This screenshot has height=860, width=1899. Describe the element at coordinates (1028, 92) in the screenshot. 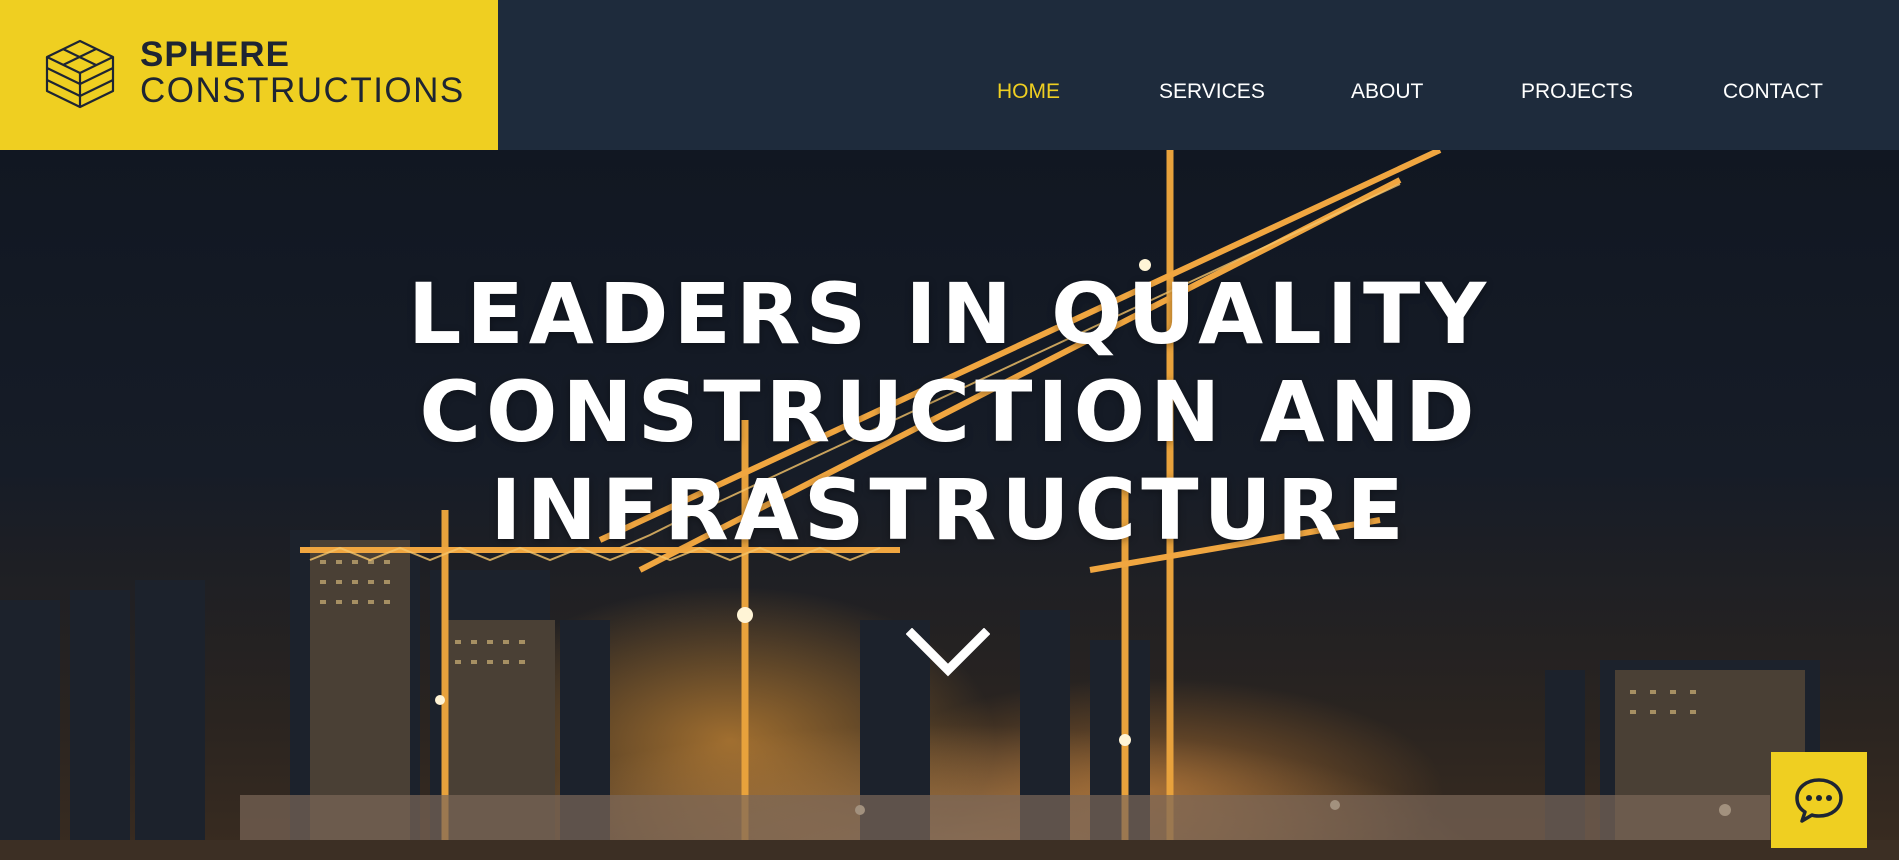

I see `nav-home: HOME` at that location.